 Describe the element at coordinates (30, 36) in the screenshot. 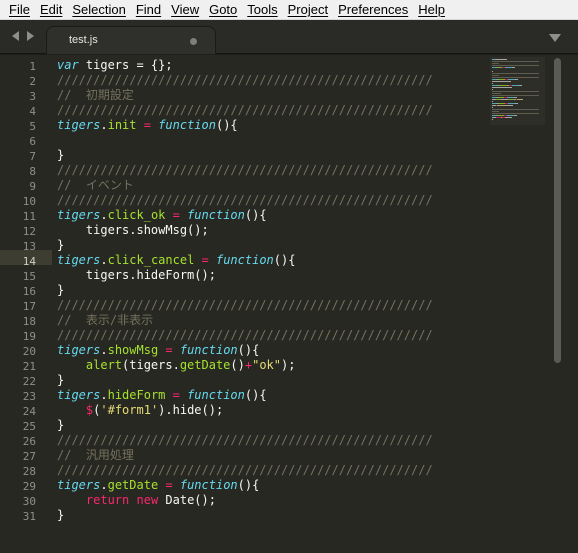

I see `tab-next-icon` at that location.